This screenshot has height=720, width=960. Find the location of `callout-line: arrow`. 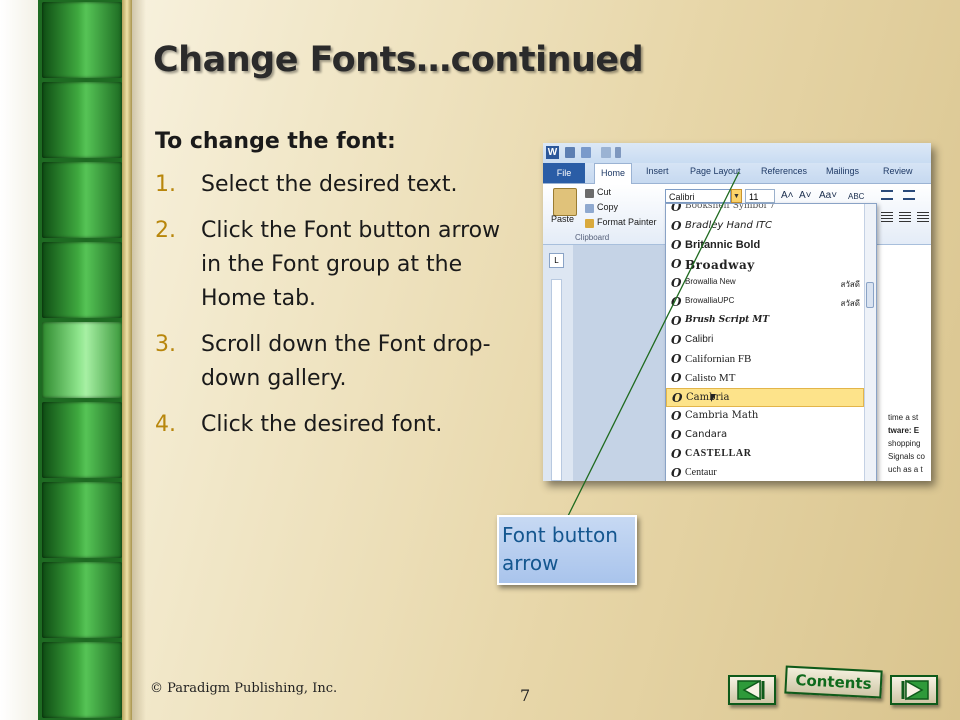

callout-line: arrow is located at coordinates (530, 563).